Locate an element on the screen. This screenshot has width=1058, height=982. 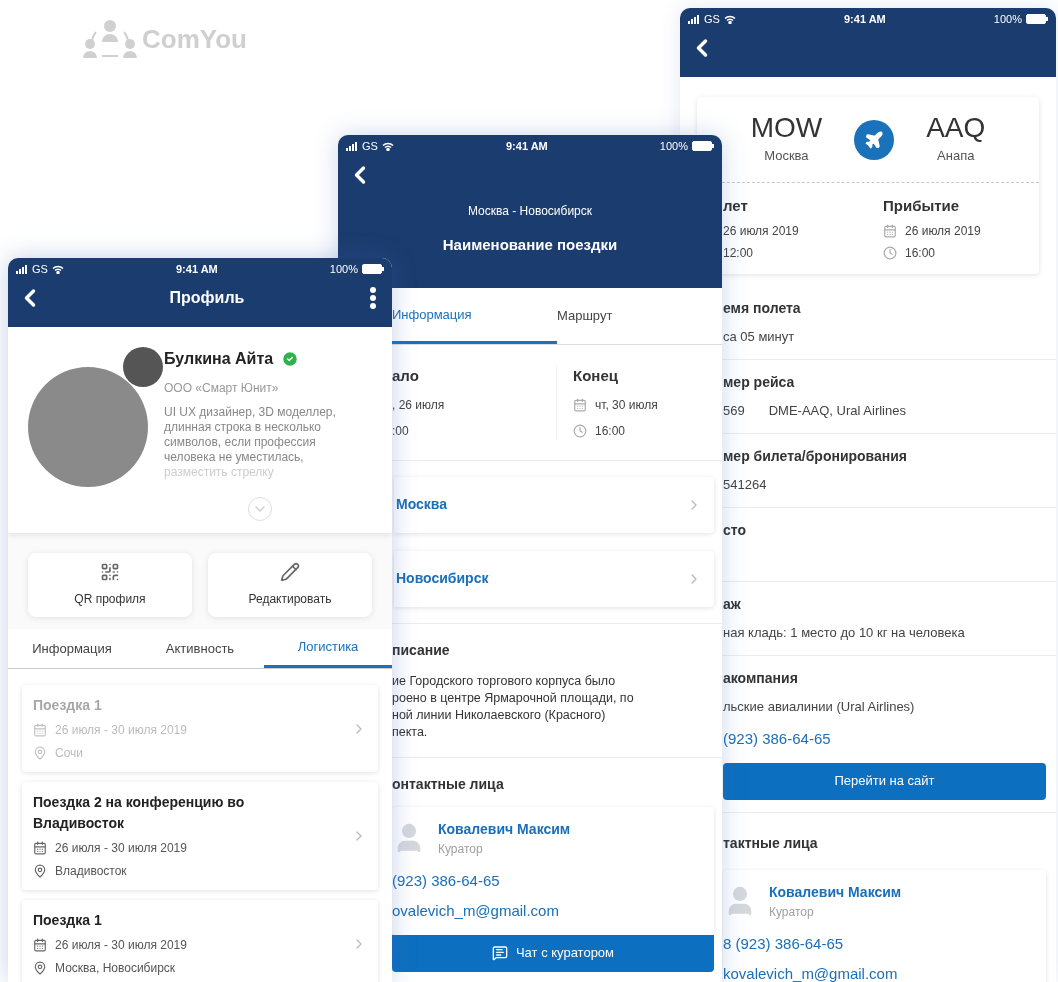
qr-profile-button: QR профиля is located at coordinates (110, 585).